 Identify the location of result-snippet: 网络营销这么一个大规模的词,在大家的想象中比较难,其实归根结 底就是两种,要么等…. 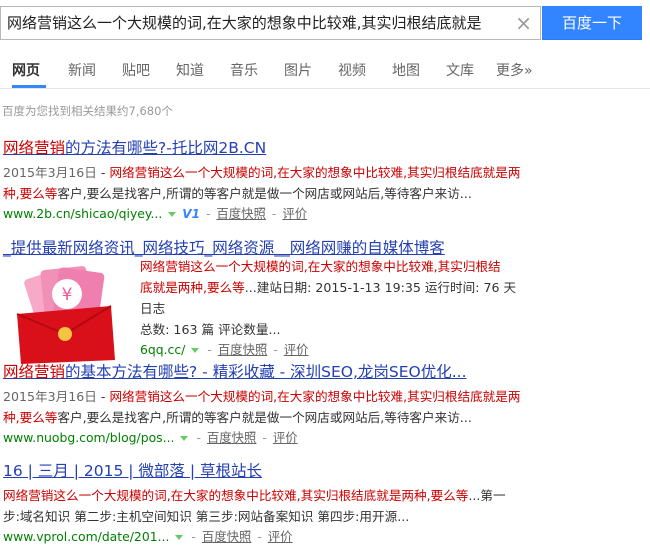
(335, 308).